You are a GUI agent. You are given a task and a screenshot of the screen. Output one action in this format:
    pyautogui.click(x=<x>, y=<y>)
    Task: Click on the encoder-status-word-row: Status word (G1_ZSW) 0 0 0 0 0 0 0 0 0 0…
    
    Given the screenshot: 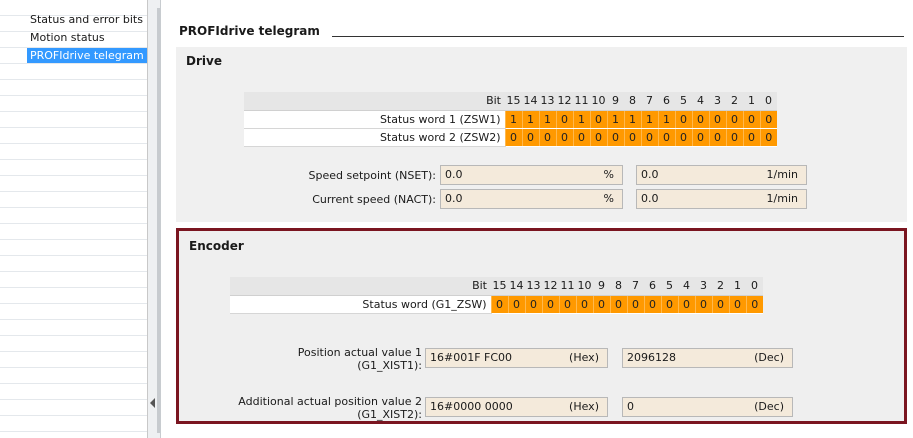 What is the action you would take?
    pyautogui.click(x=496, y=304)
    